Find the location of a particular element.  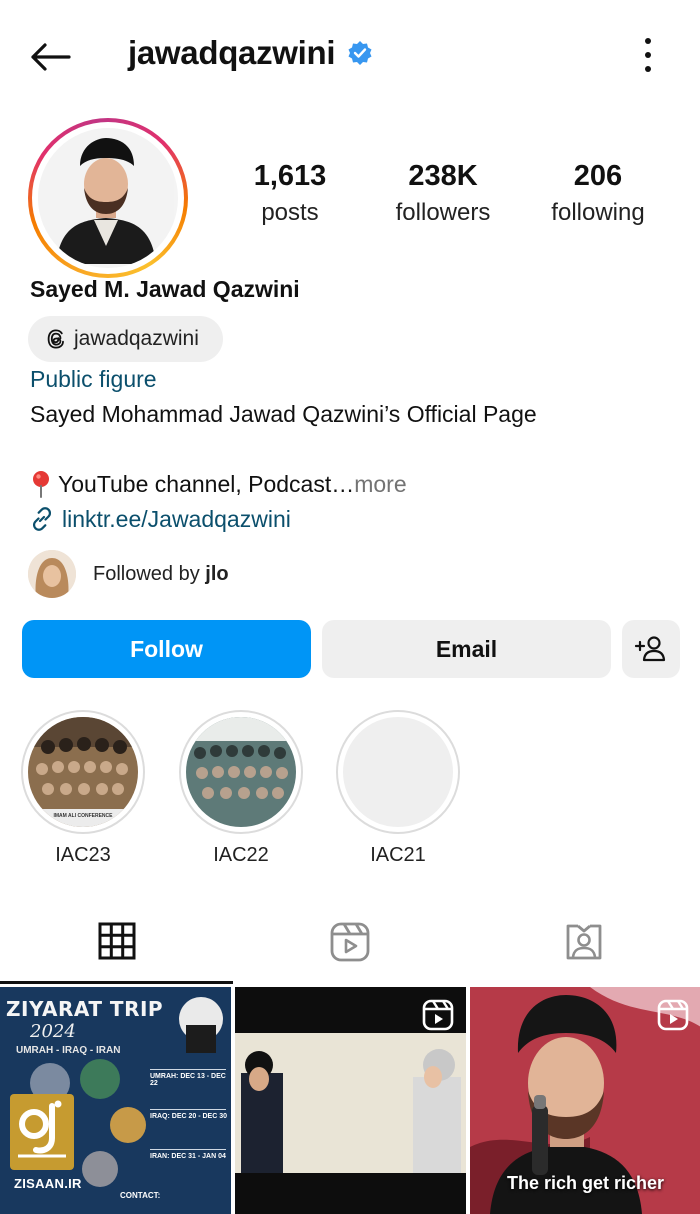

followers-count-value: 238K is located at coordinates (443, 176).